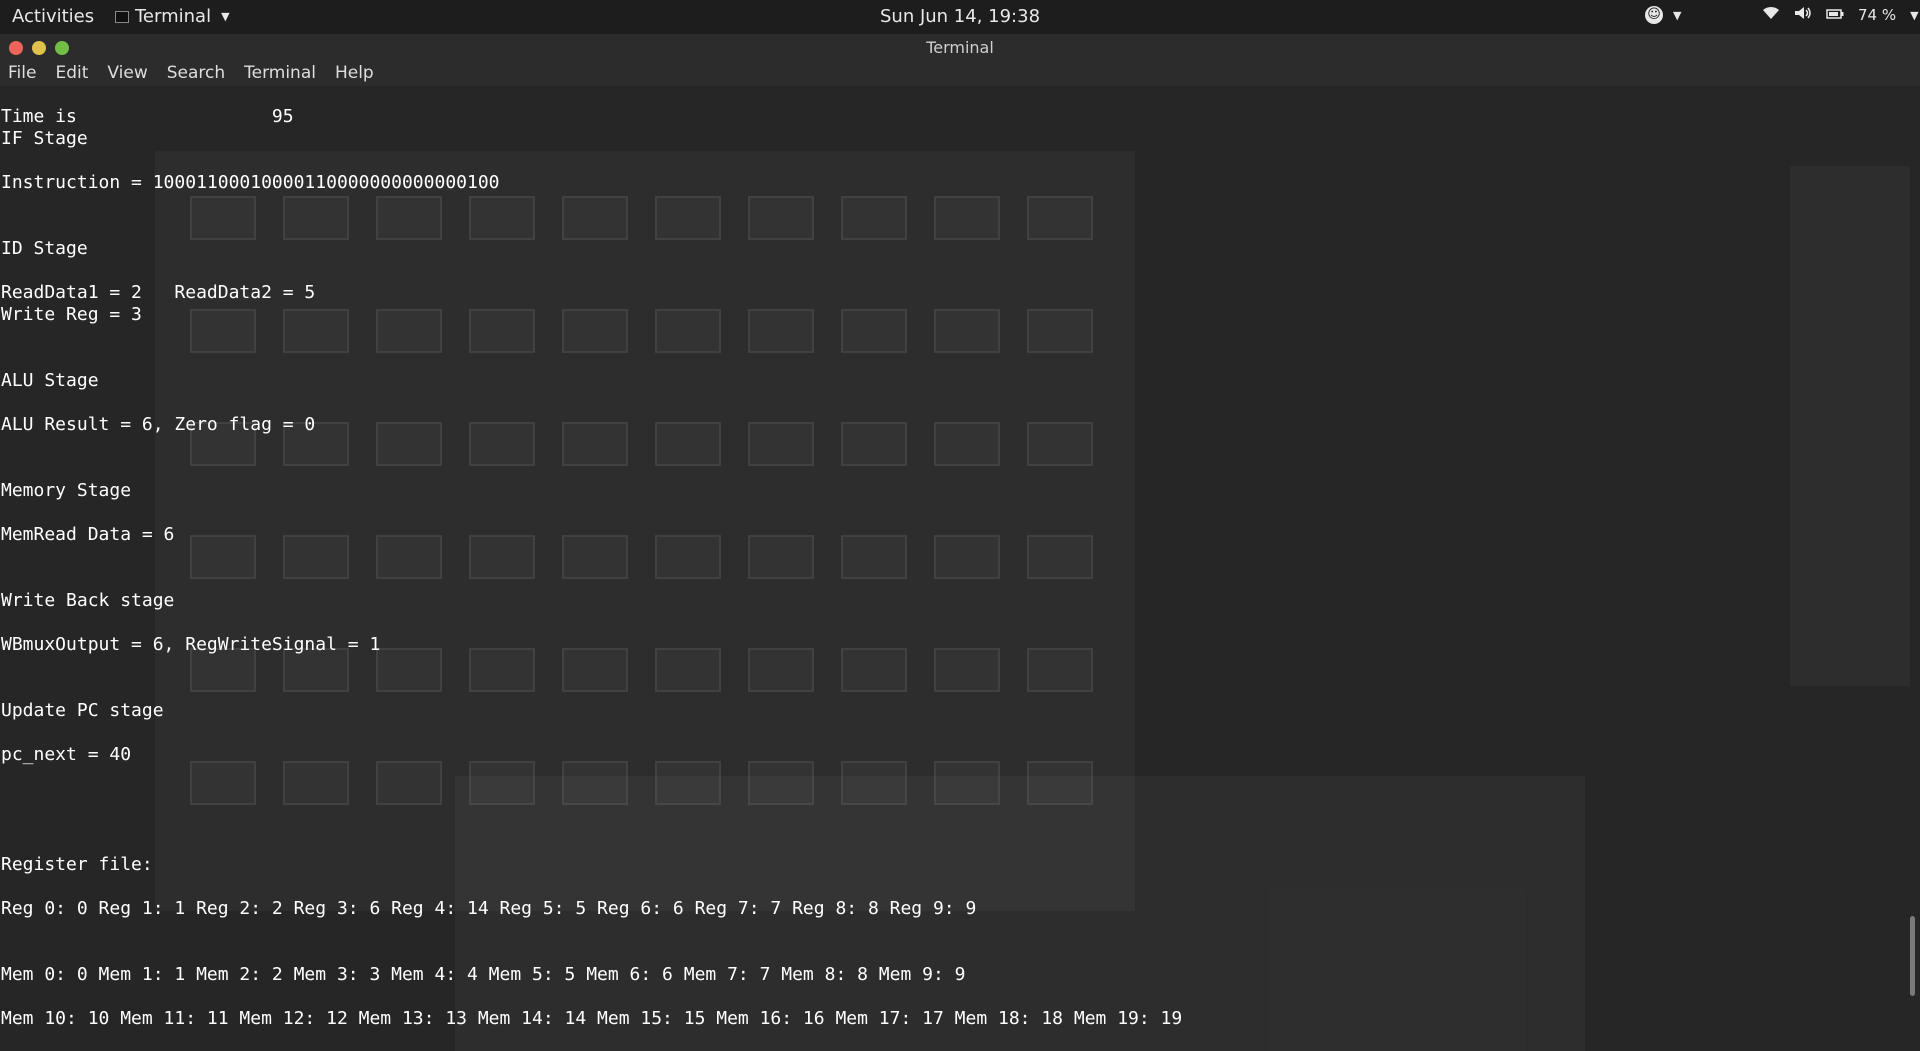  What do you see at coordinates (71, 74) in the screenshot?
I see `menu-edit: Edit` at bounding box center [71, 74].